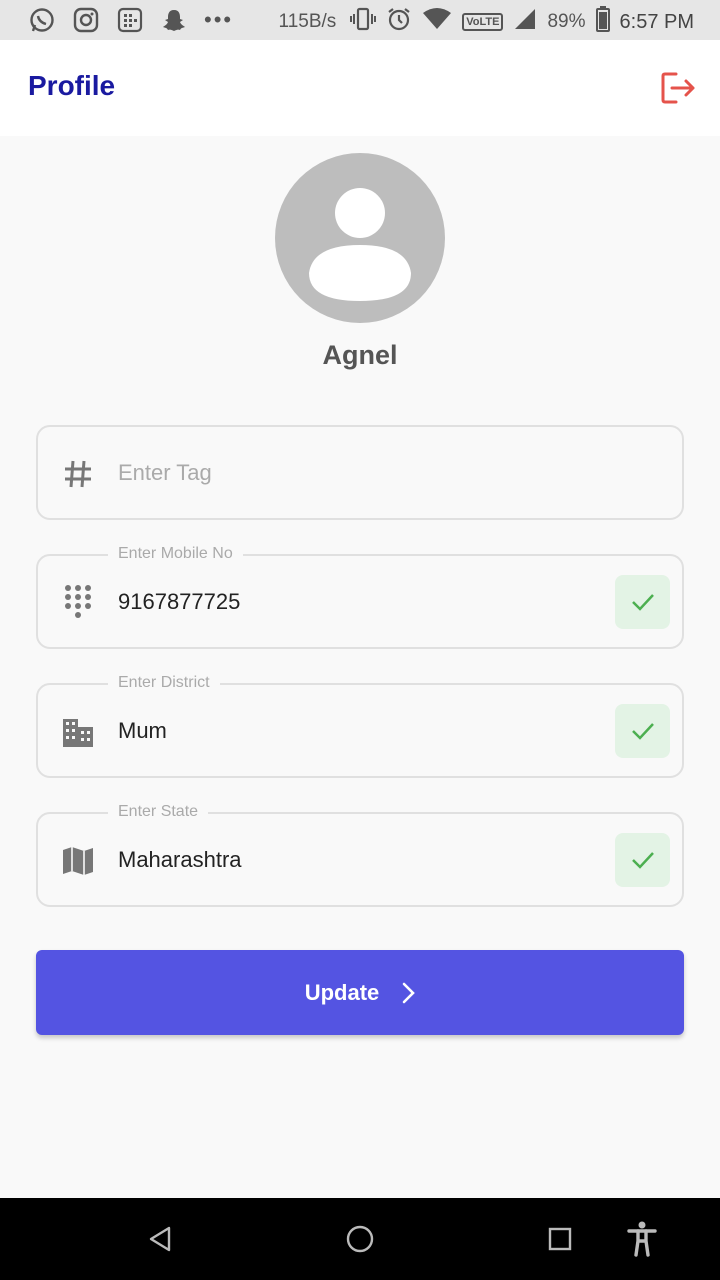  Describe the element at coordinates (142, 730) in the screenshot. I see `district-input: Mum` at that location.